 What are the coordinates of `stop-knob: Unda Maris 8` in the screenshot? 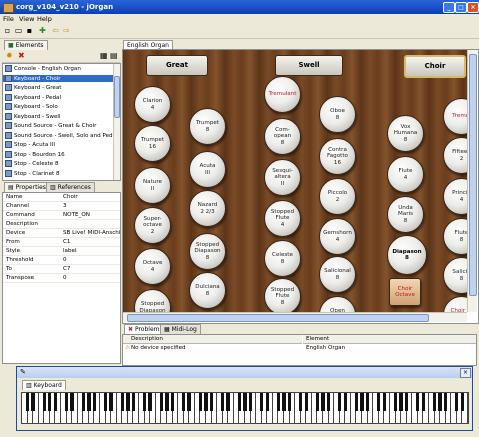 It's located at (405, 214).